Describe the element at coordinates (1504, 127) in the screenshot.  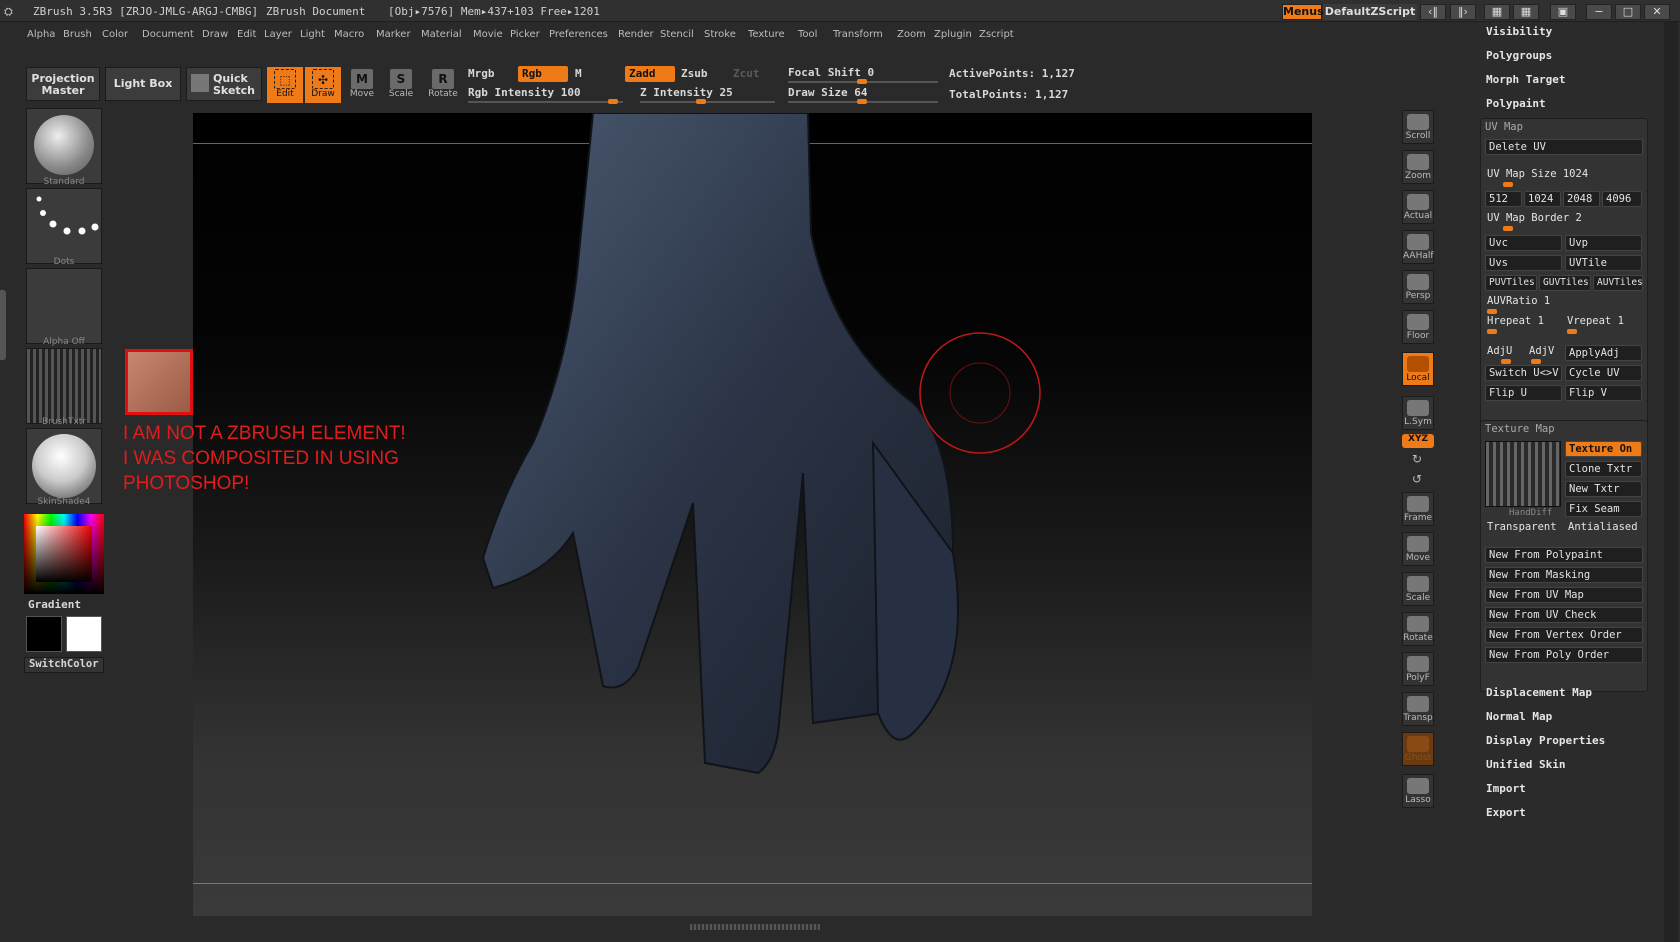
I see `uv-map-title: UV Map` at that location.